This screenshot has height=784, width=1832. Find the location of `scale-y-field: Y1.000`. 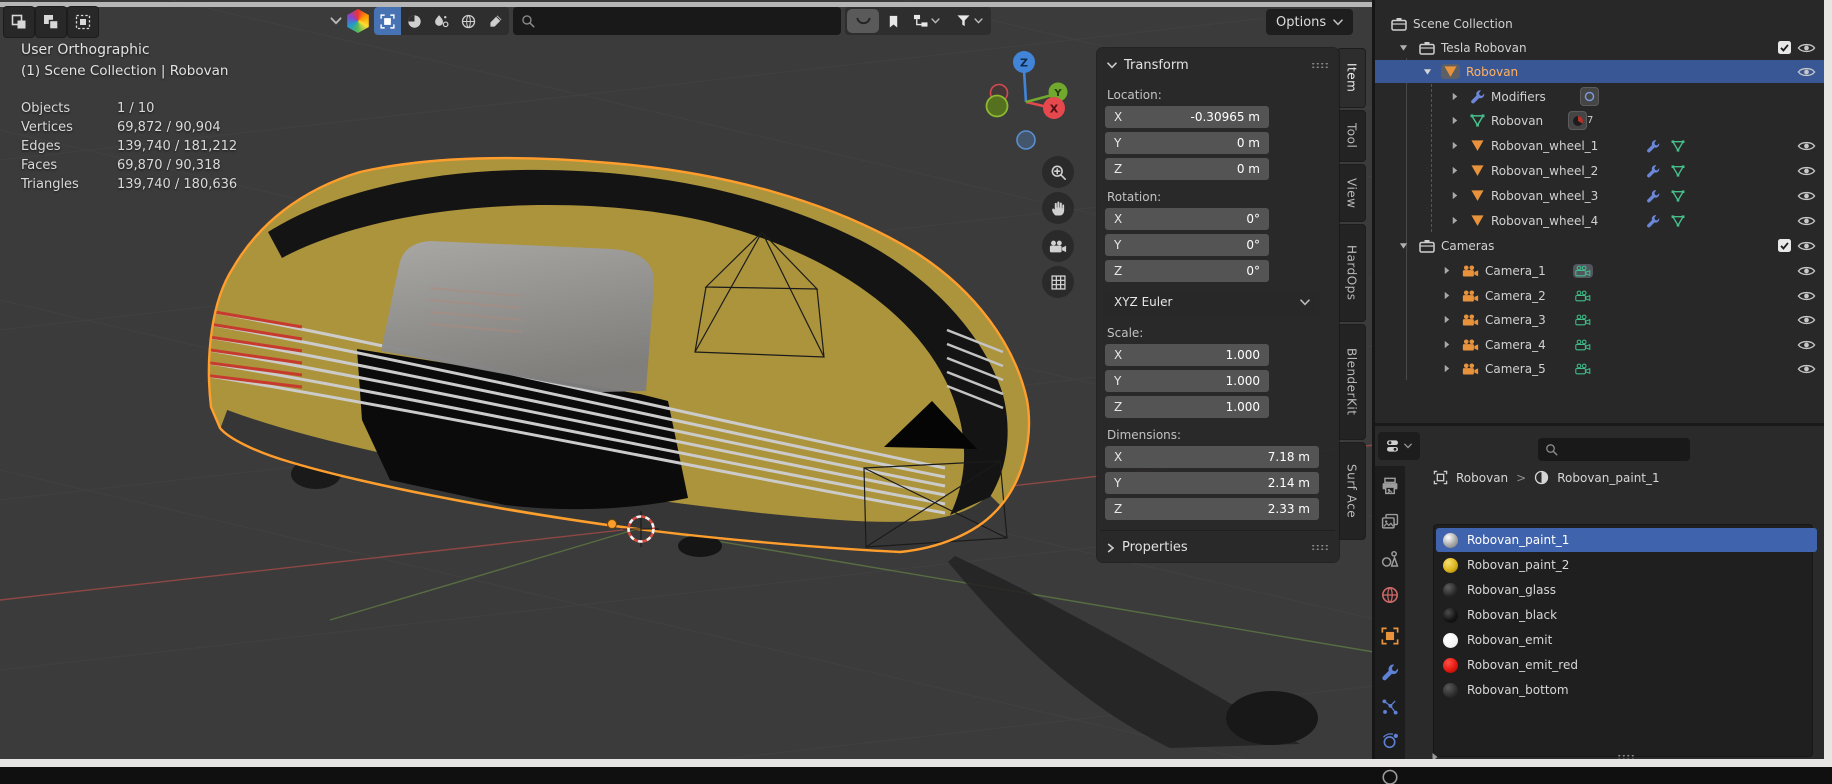

scale-y-field: Y1.000 is located at coordinates (1187, 381).